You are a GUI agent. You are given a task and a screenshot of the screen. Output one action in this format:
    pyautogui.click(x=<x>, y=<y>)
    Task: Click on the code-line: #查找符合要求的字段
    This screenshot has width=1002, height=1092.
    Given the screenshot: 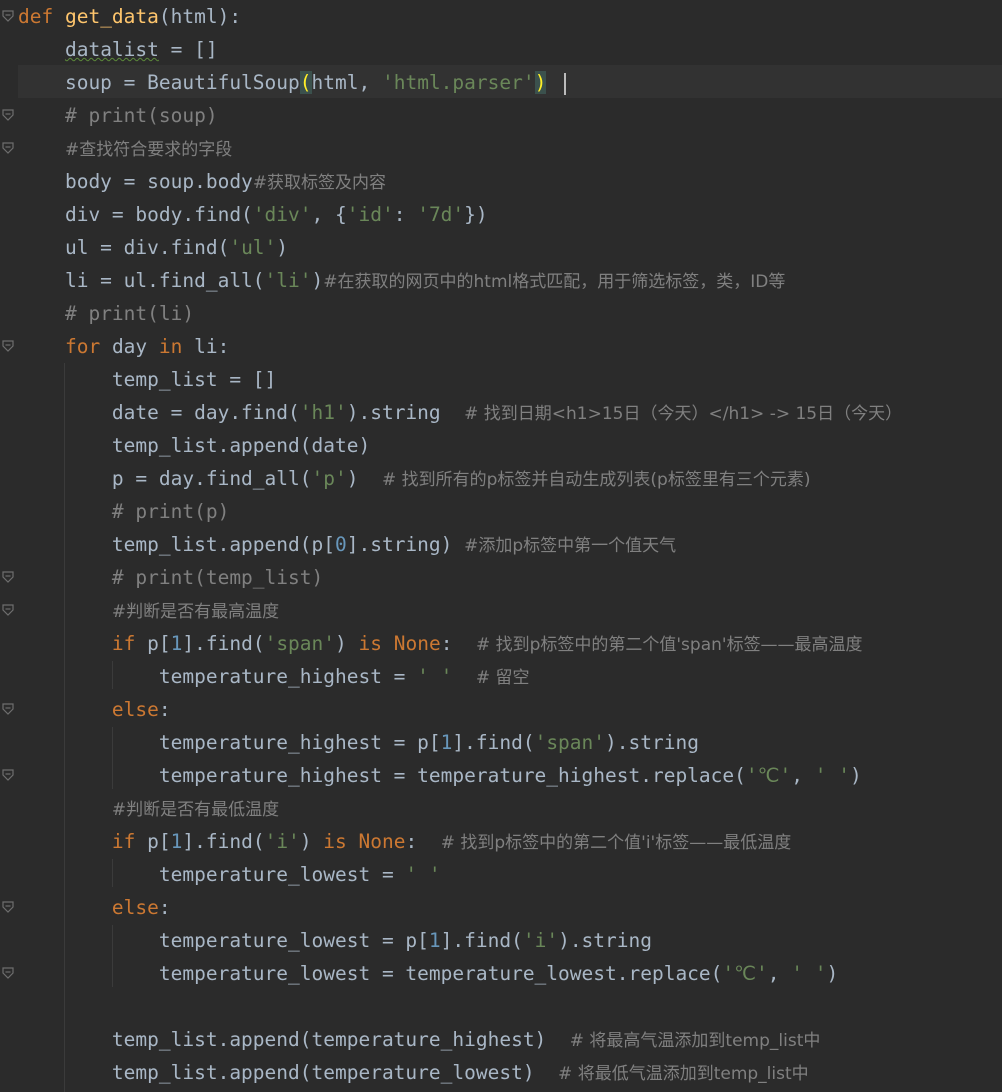 What is the action you would take?
    pyautogui.click(x=125, y=148)
    